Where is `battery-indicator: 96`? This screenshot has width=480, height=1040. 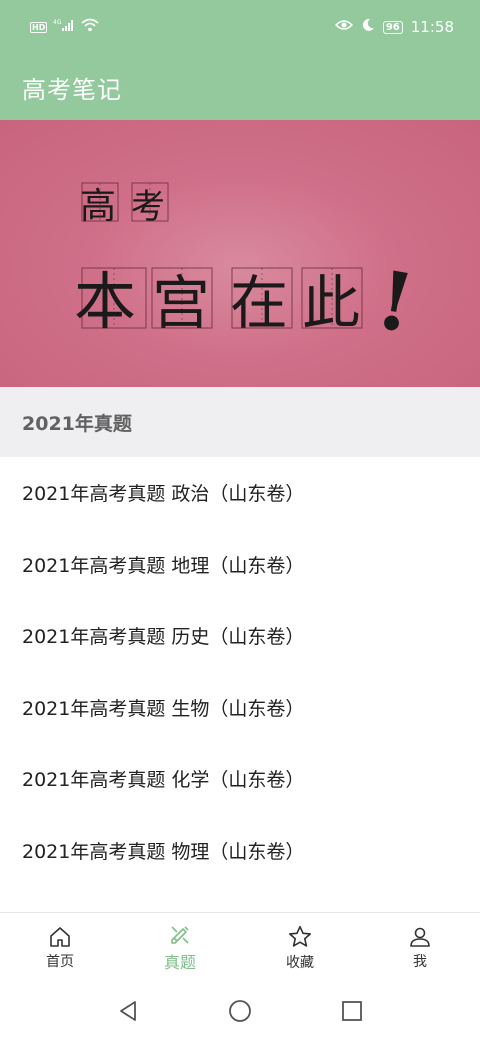 battery-indicator: 96 is located at coordinates (392, 27).